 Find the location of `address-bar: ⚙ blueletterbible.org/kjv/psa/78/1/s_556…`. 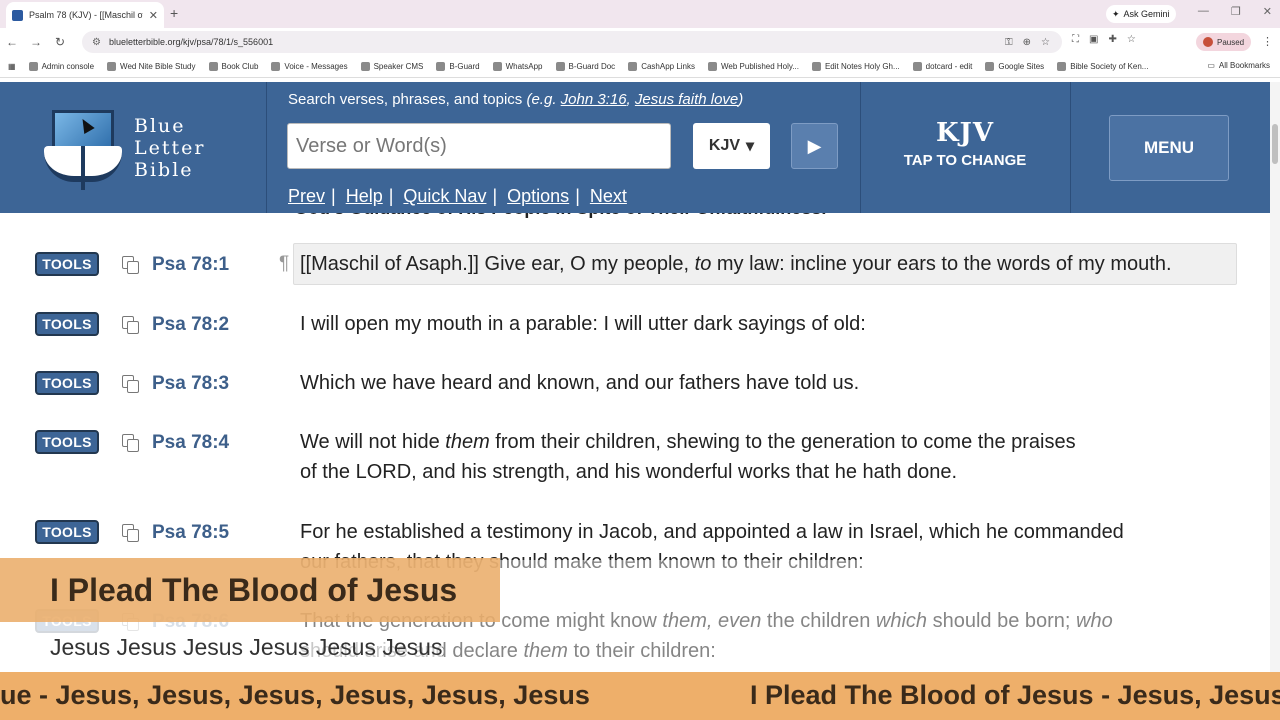

address-bar: ⚙ blueletterbible.org/kjv/psa/78/1/s_556… is located at coordinates (572, 42).